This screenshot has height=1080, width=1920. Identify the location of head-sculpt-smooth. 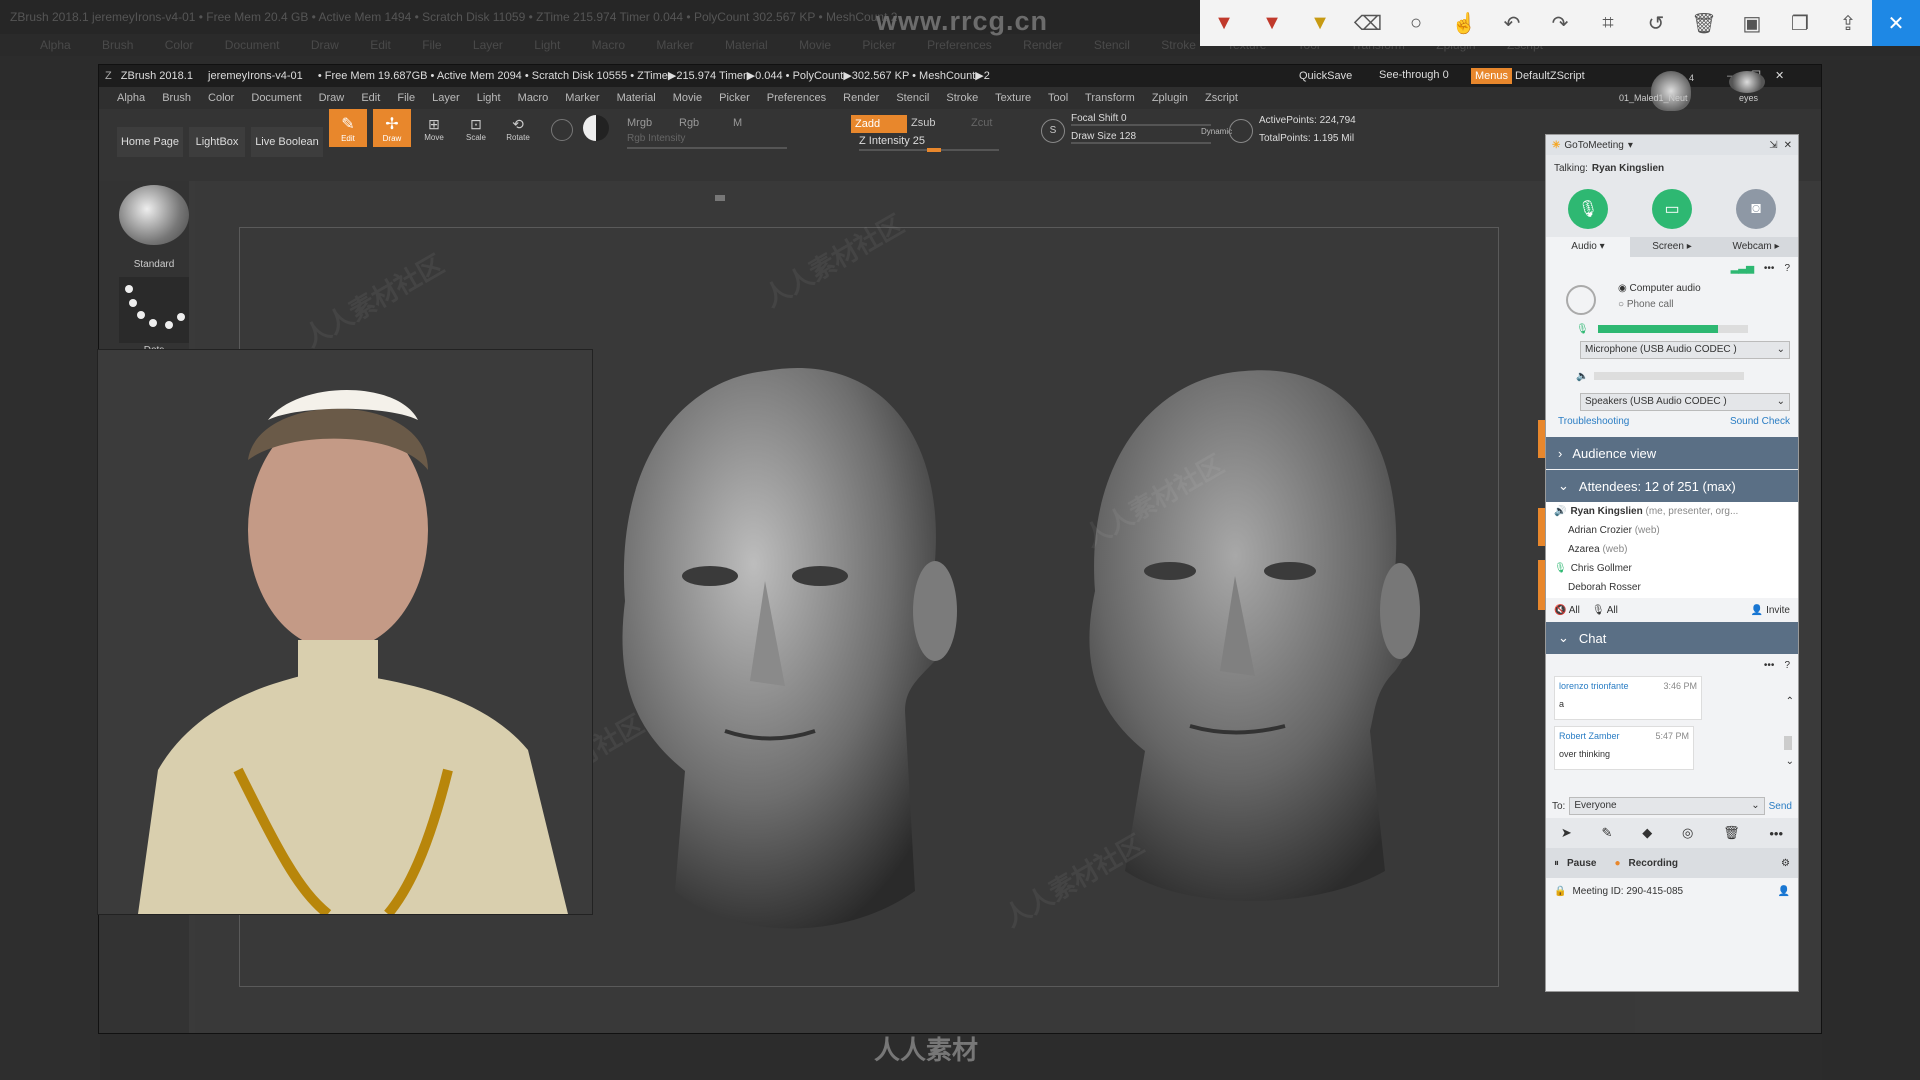
(795, 651).